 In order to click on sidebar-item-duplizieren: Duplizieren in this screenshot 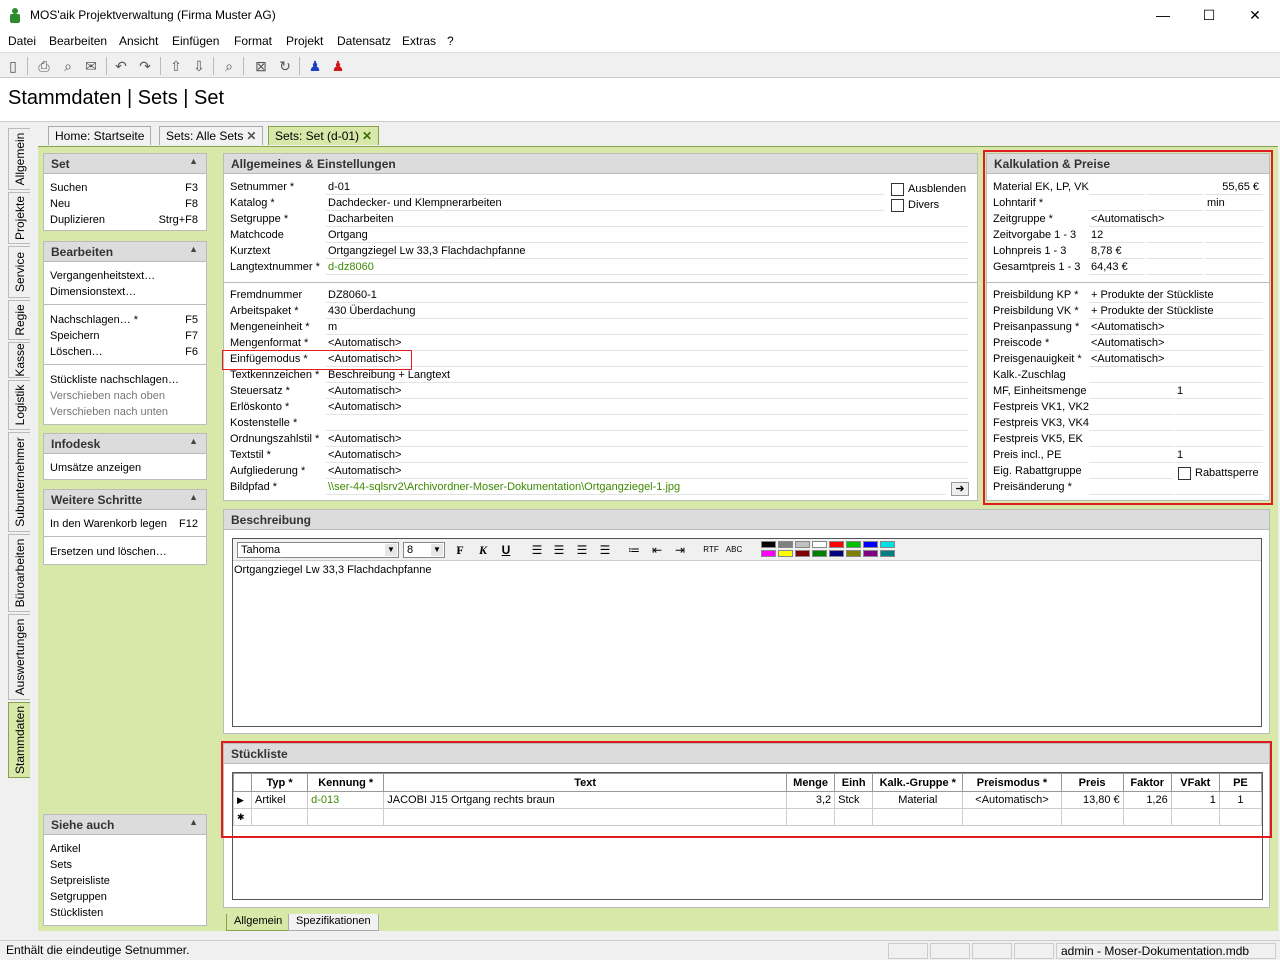, I will do `click(77, 220)`.